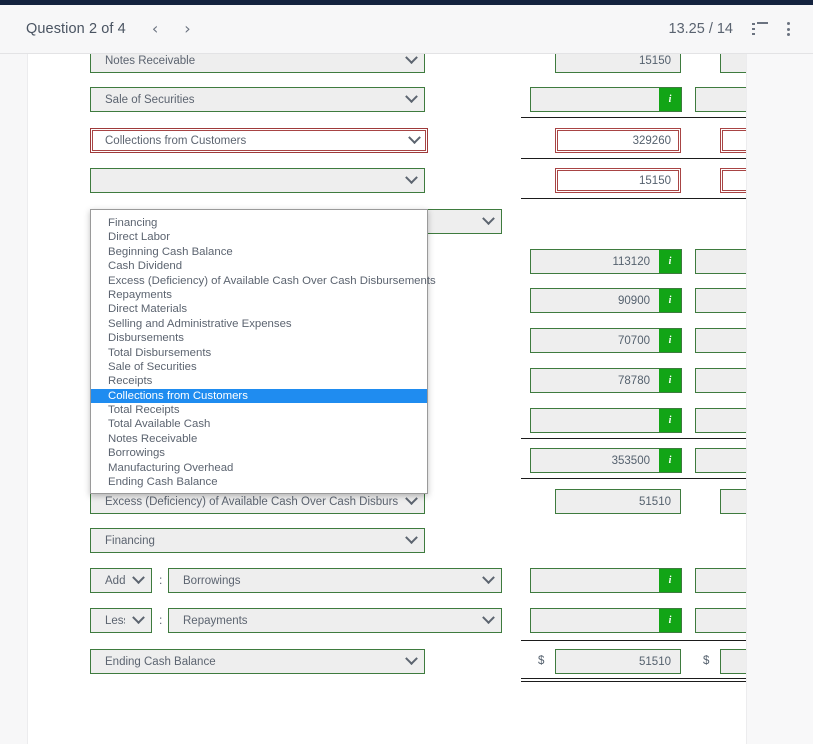  What do you see at coordinates (259, 424) in the screenshot?
I see `dropdown-option-14: Total Available Cash` at bounding box center [259, 424].